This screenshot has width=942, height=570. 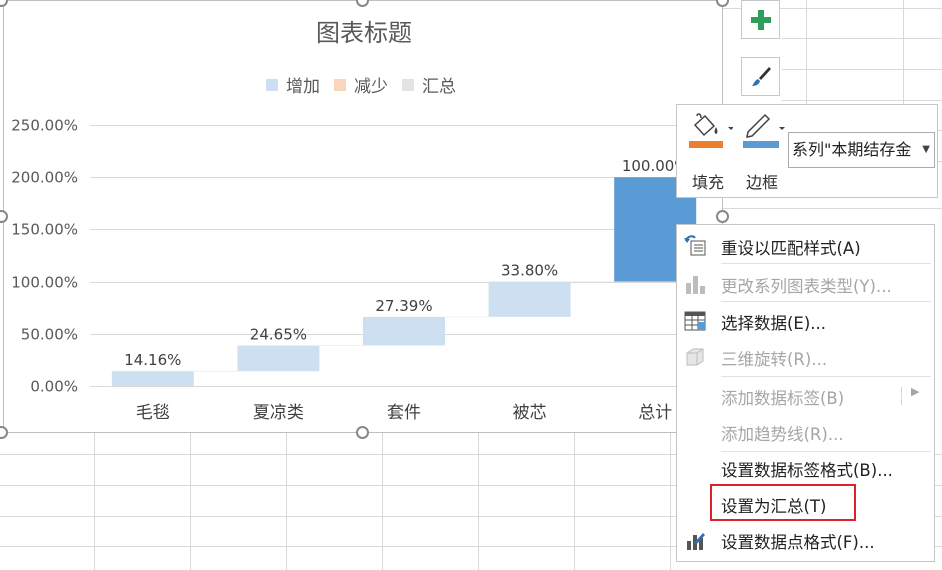 I want to click on y-tick-label: 100.00%, so click(x=44, y=283).